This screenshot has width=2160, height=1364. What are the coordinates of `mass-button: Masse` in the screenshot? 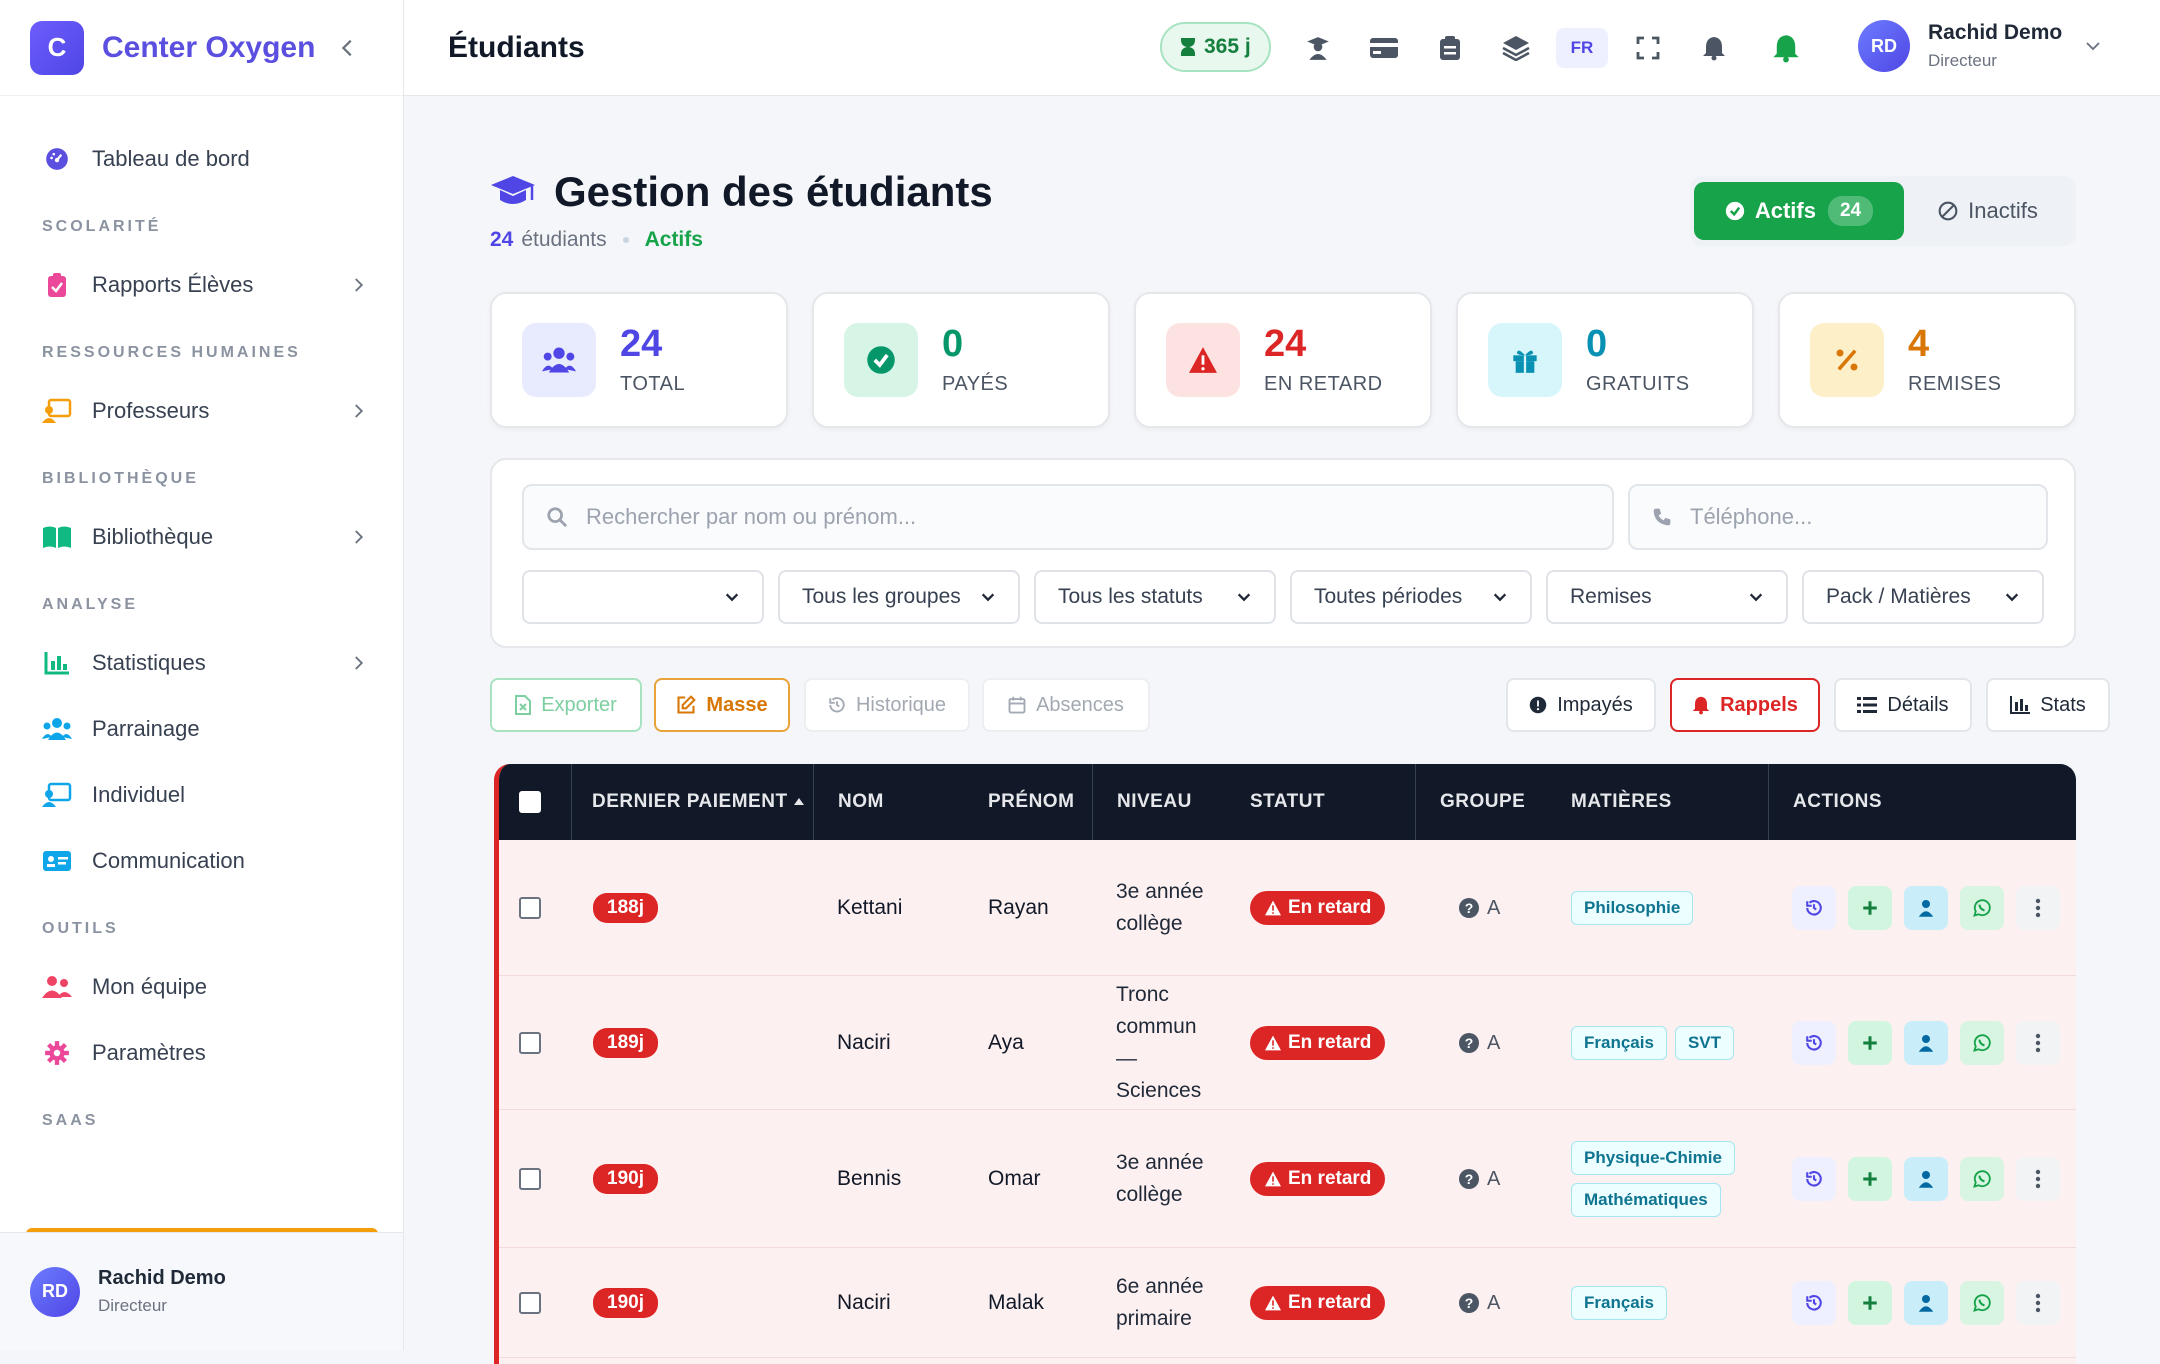 It's located at (722, 705).